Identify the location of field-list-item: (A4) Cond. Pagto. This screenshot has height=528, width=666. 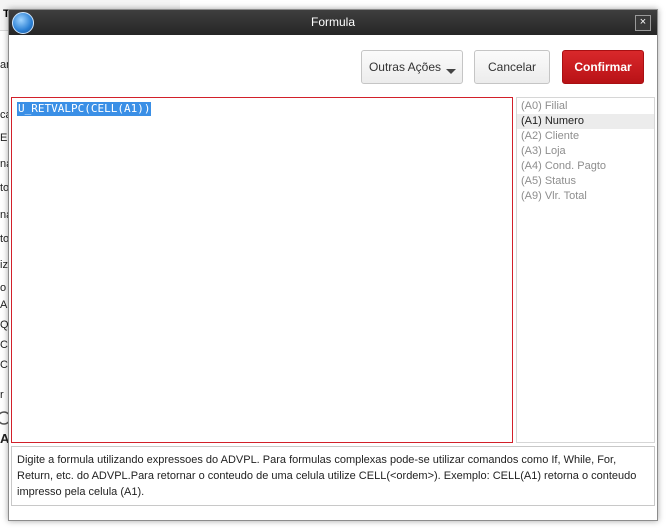
(585, 166).